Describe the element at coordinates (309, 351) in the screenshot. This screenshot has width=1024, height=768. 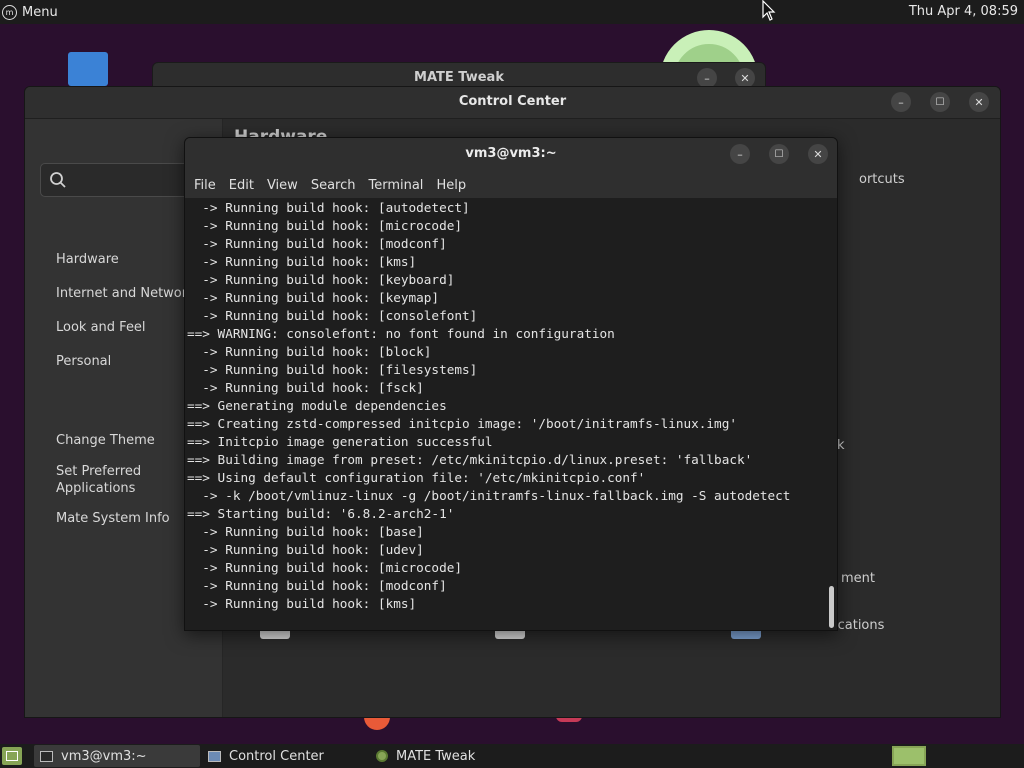
I see `terminal-line: -> Running build hook: [block]` at that location.